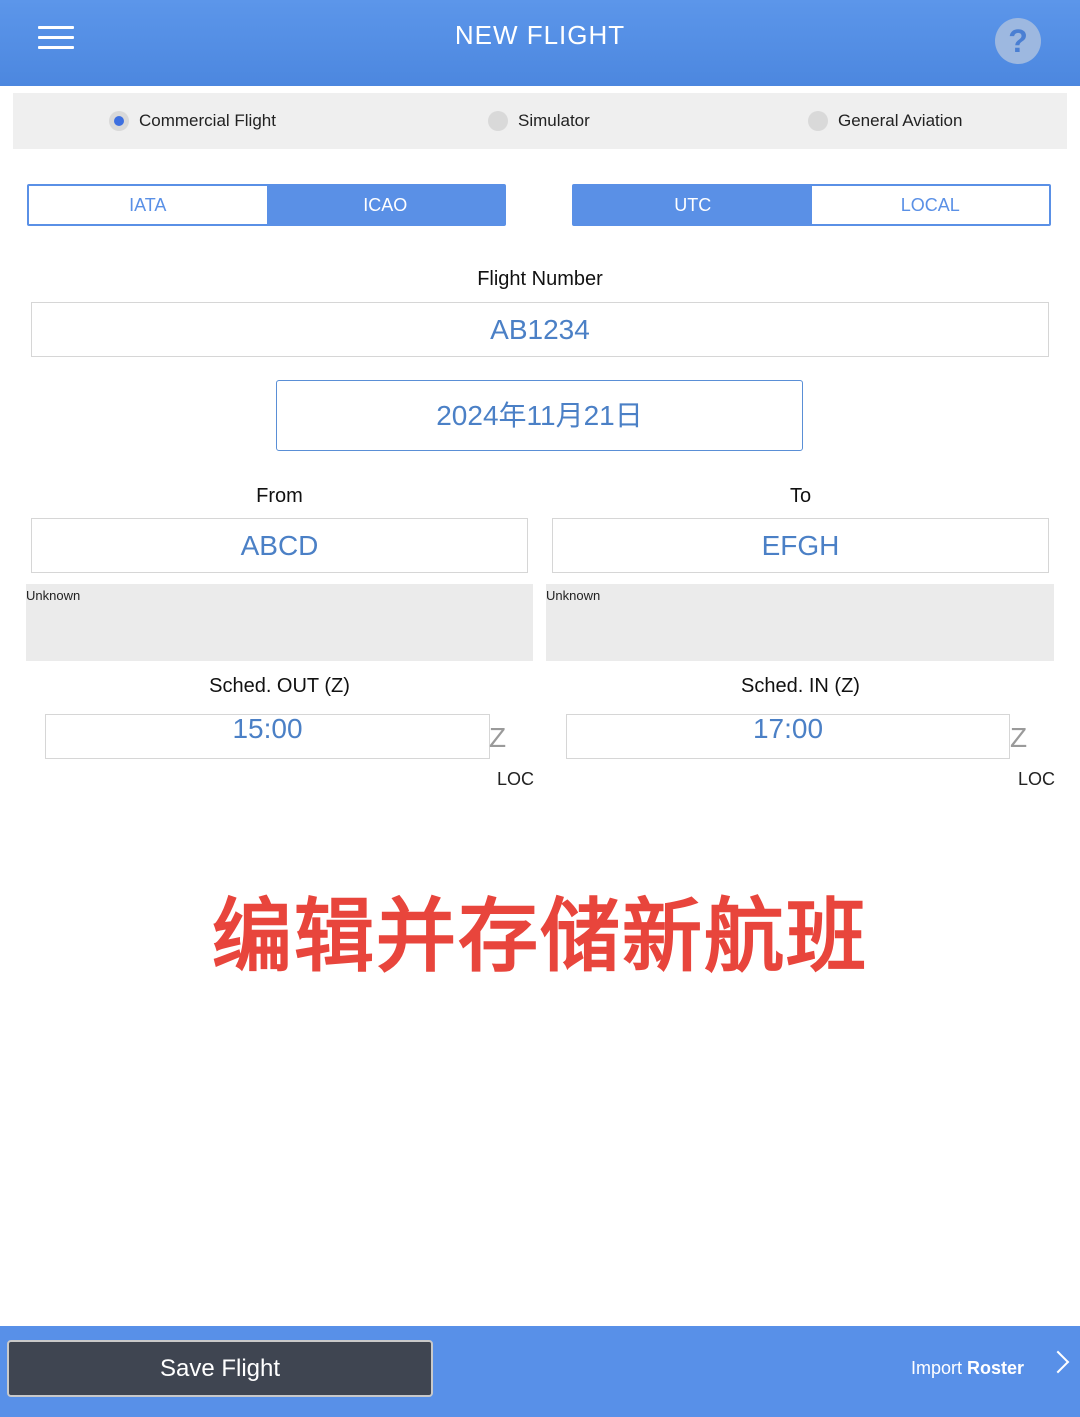 This screenshot has height=1417, width=1080. I want to click on radio-general-aviation: General Aviation, so click(885, 121).